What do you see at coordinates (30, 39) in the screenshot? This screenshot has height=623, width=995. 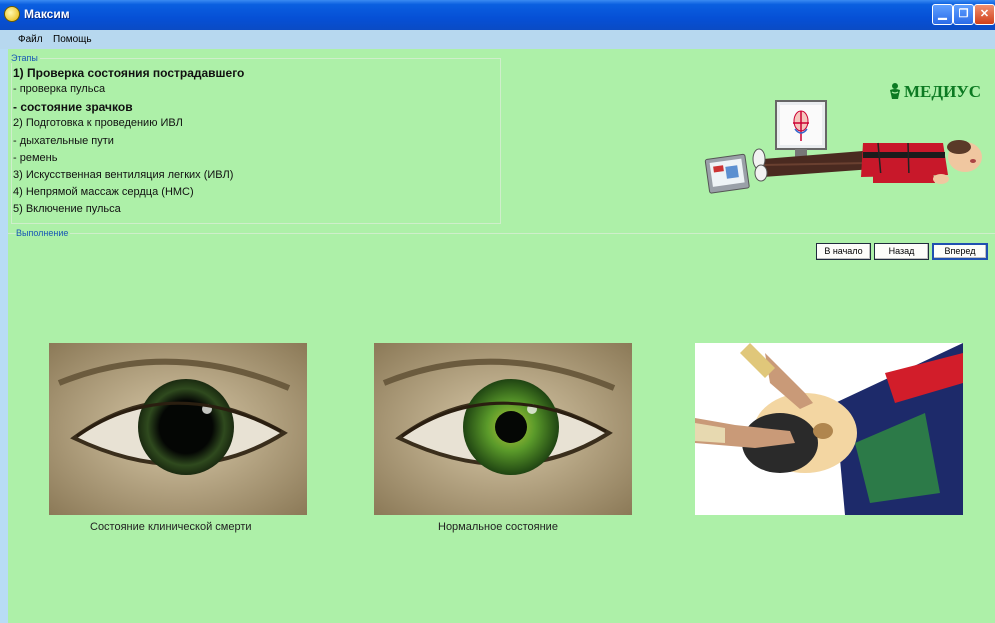 I see `menu-file: Файл` at bounding box center [30, 39].